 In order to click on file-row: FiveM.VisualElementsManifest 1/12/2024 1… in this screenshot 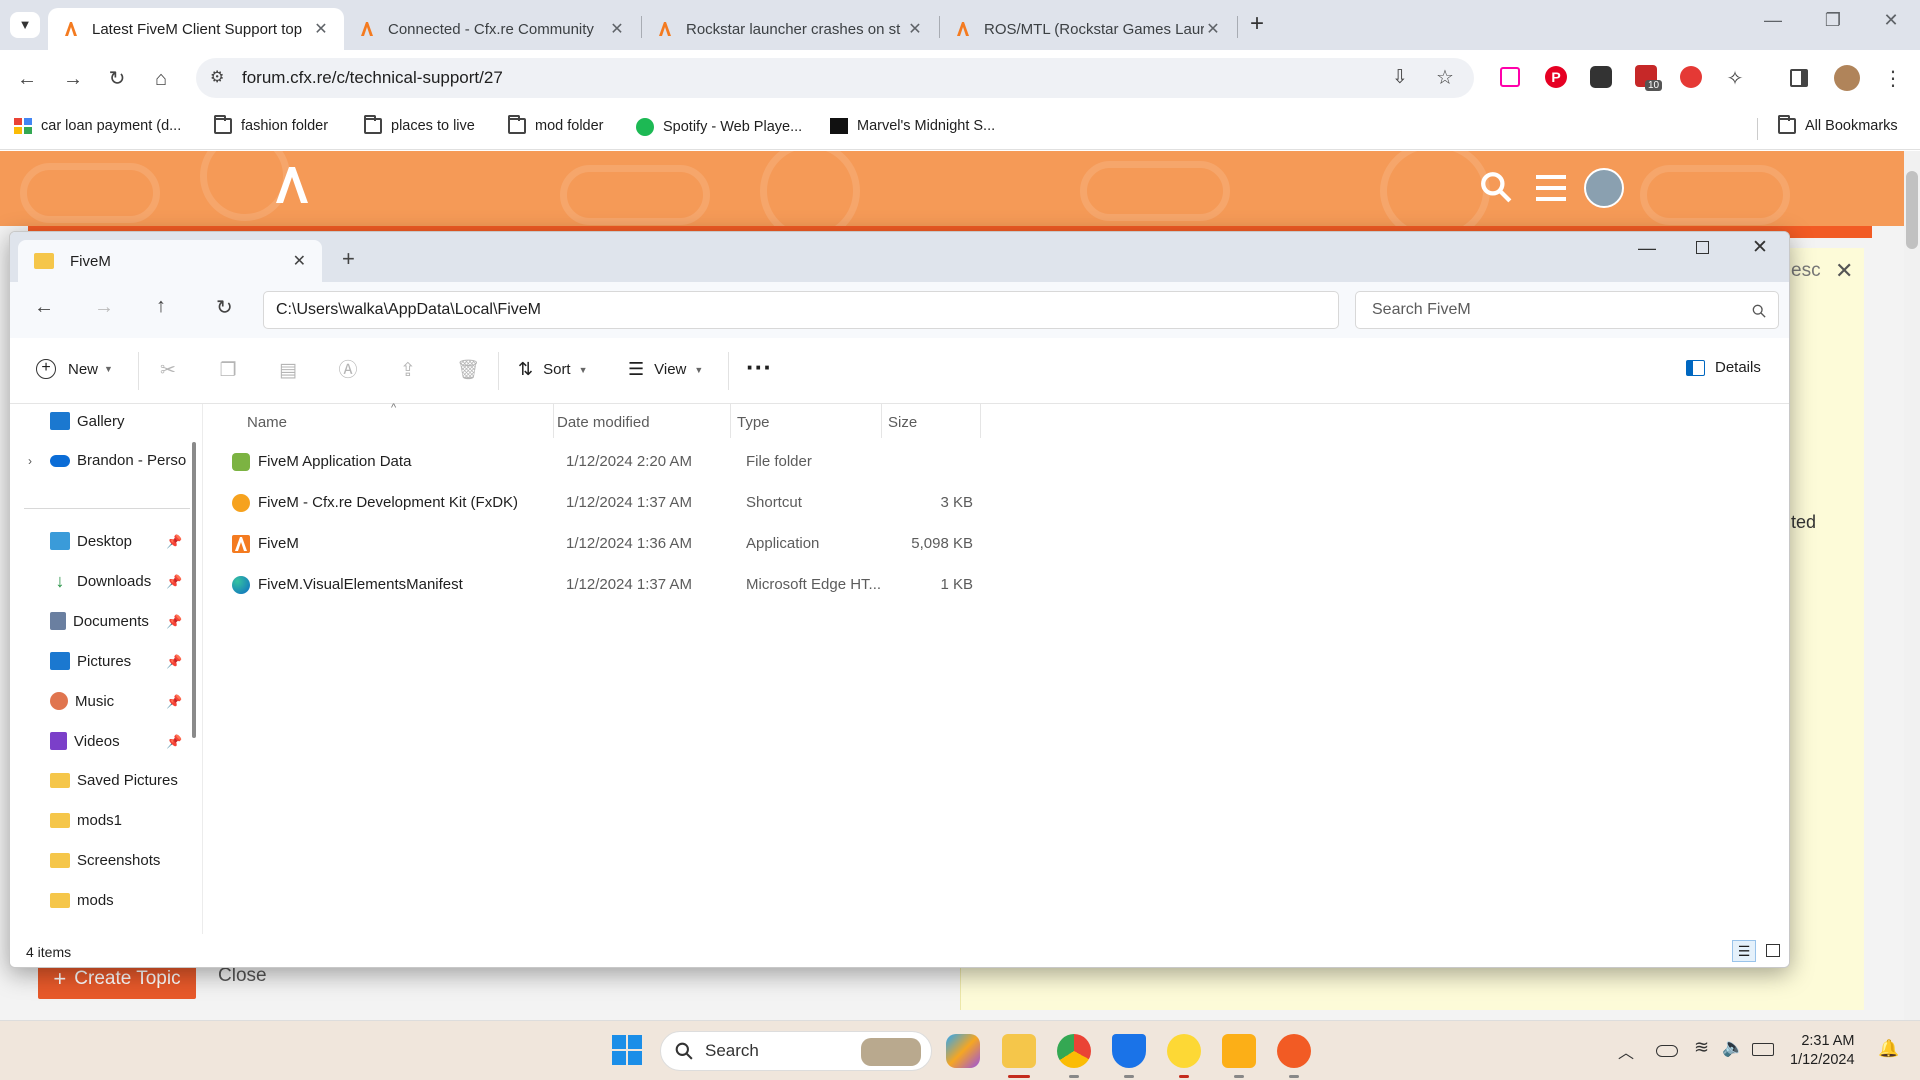, I will do `click(603, 585)`.